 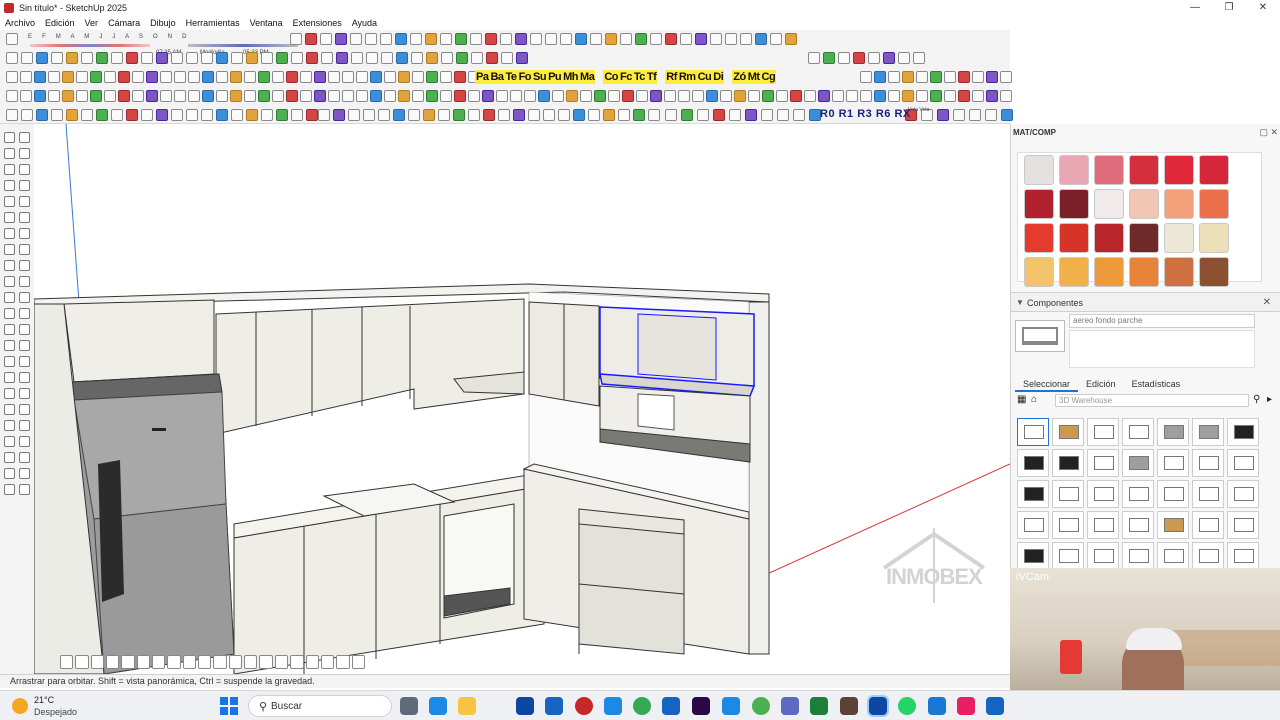 What do you see at coordinates (438, 706) in the screenshot?
I see `edge-browser-icon` at bounding box center [438, 706].